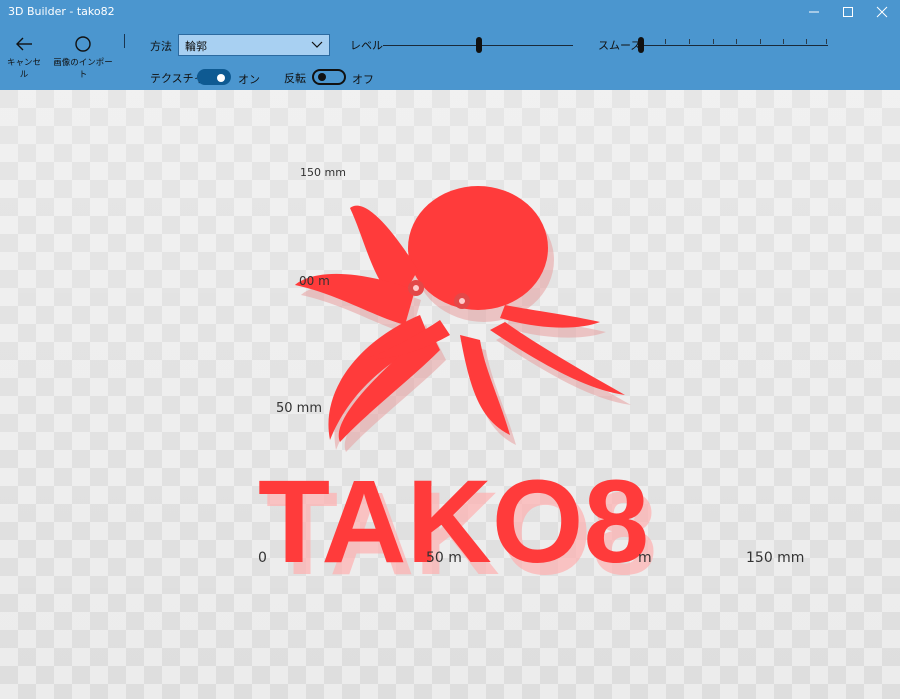 The image size is (900, 699). What do you see at coordinates (124, 41) in the screenshot?
I see `toolbar-separator` at bounding box center [124, 41].